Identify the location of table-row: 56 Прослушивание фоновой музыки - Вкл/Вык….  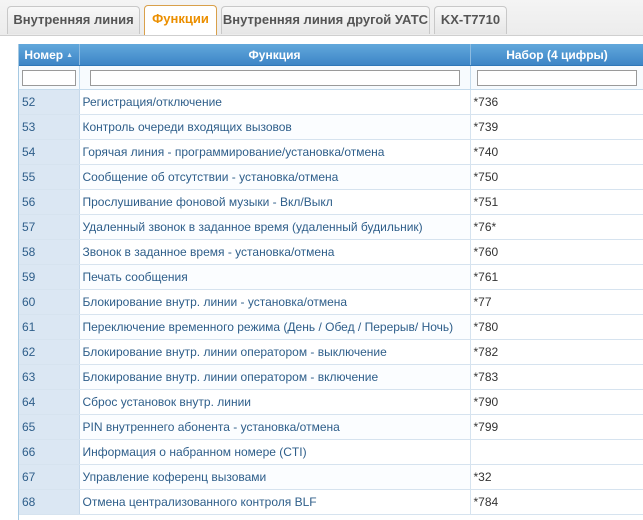
(331, 202).